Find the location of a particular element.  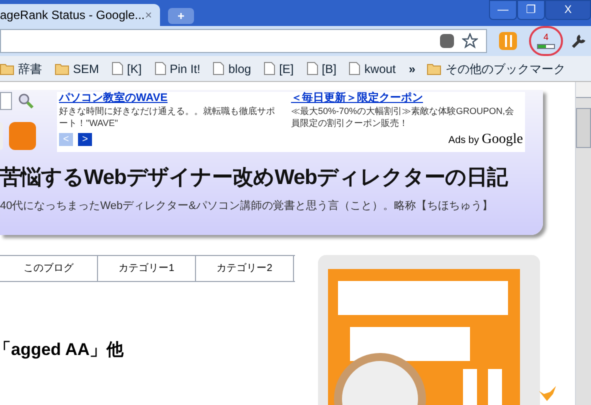

nav-link: このブログ is located at coordinates (49, 268).